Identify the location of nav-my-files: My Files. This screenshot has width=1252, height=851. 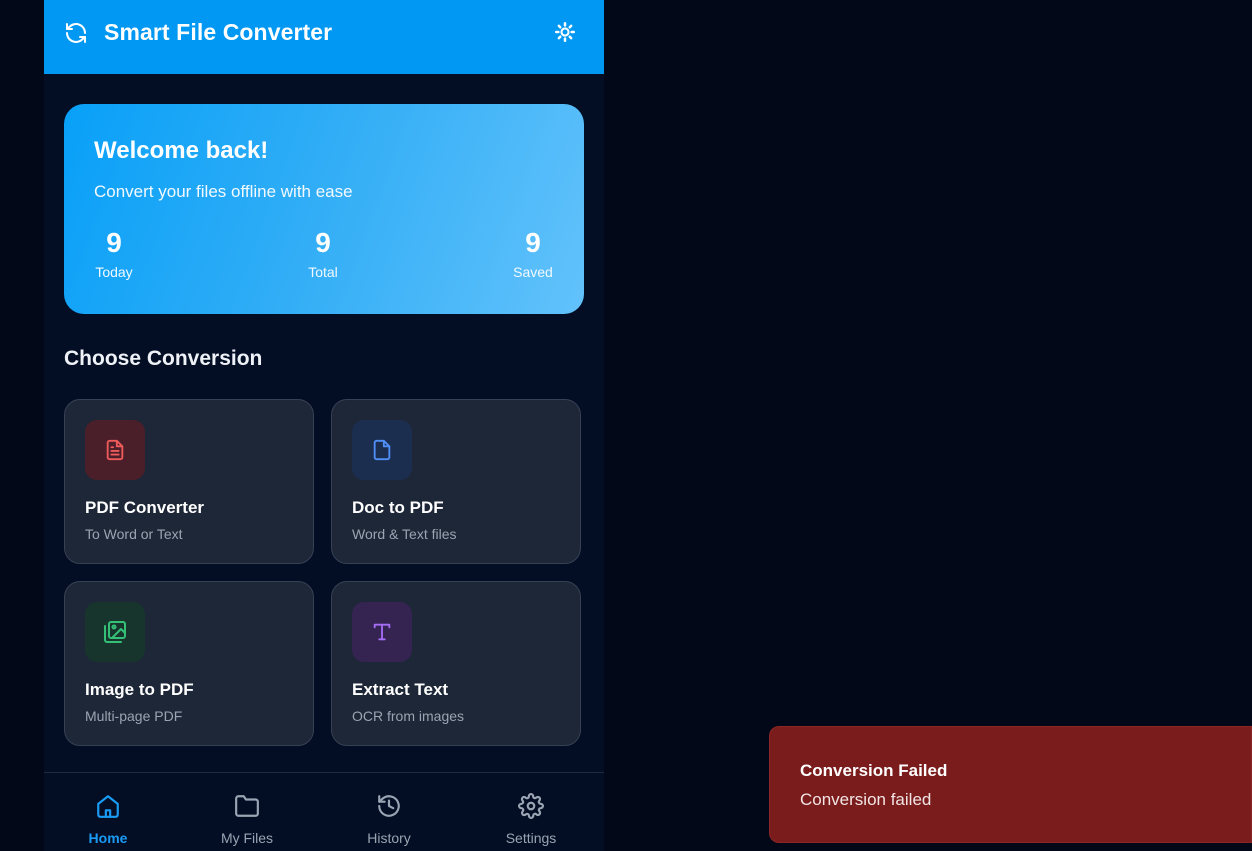
(247, 812).